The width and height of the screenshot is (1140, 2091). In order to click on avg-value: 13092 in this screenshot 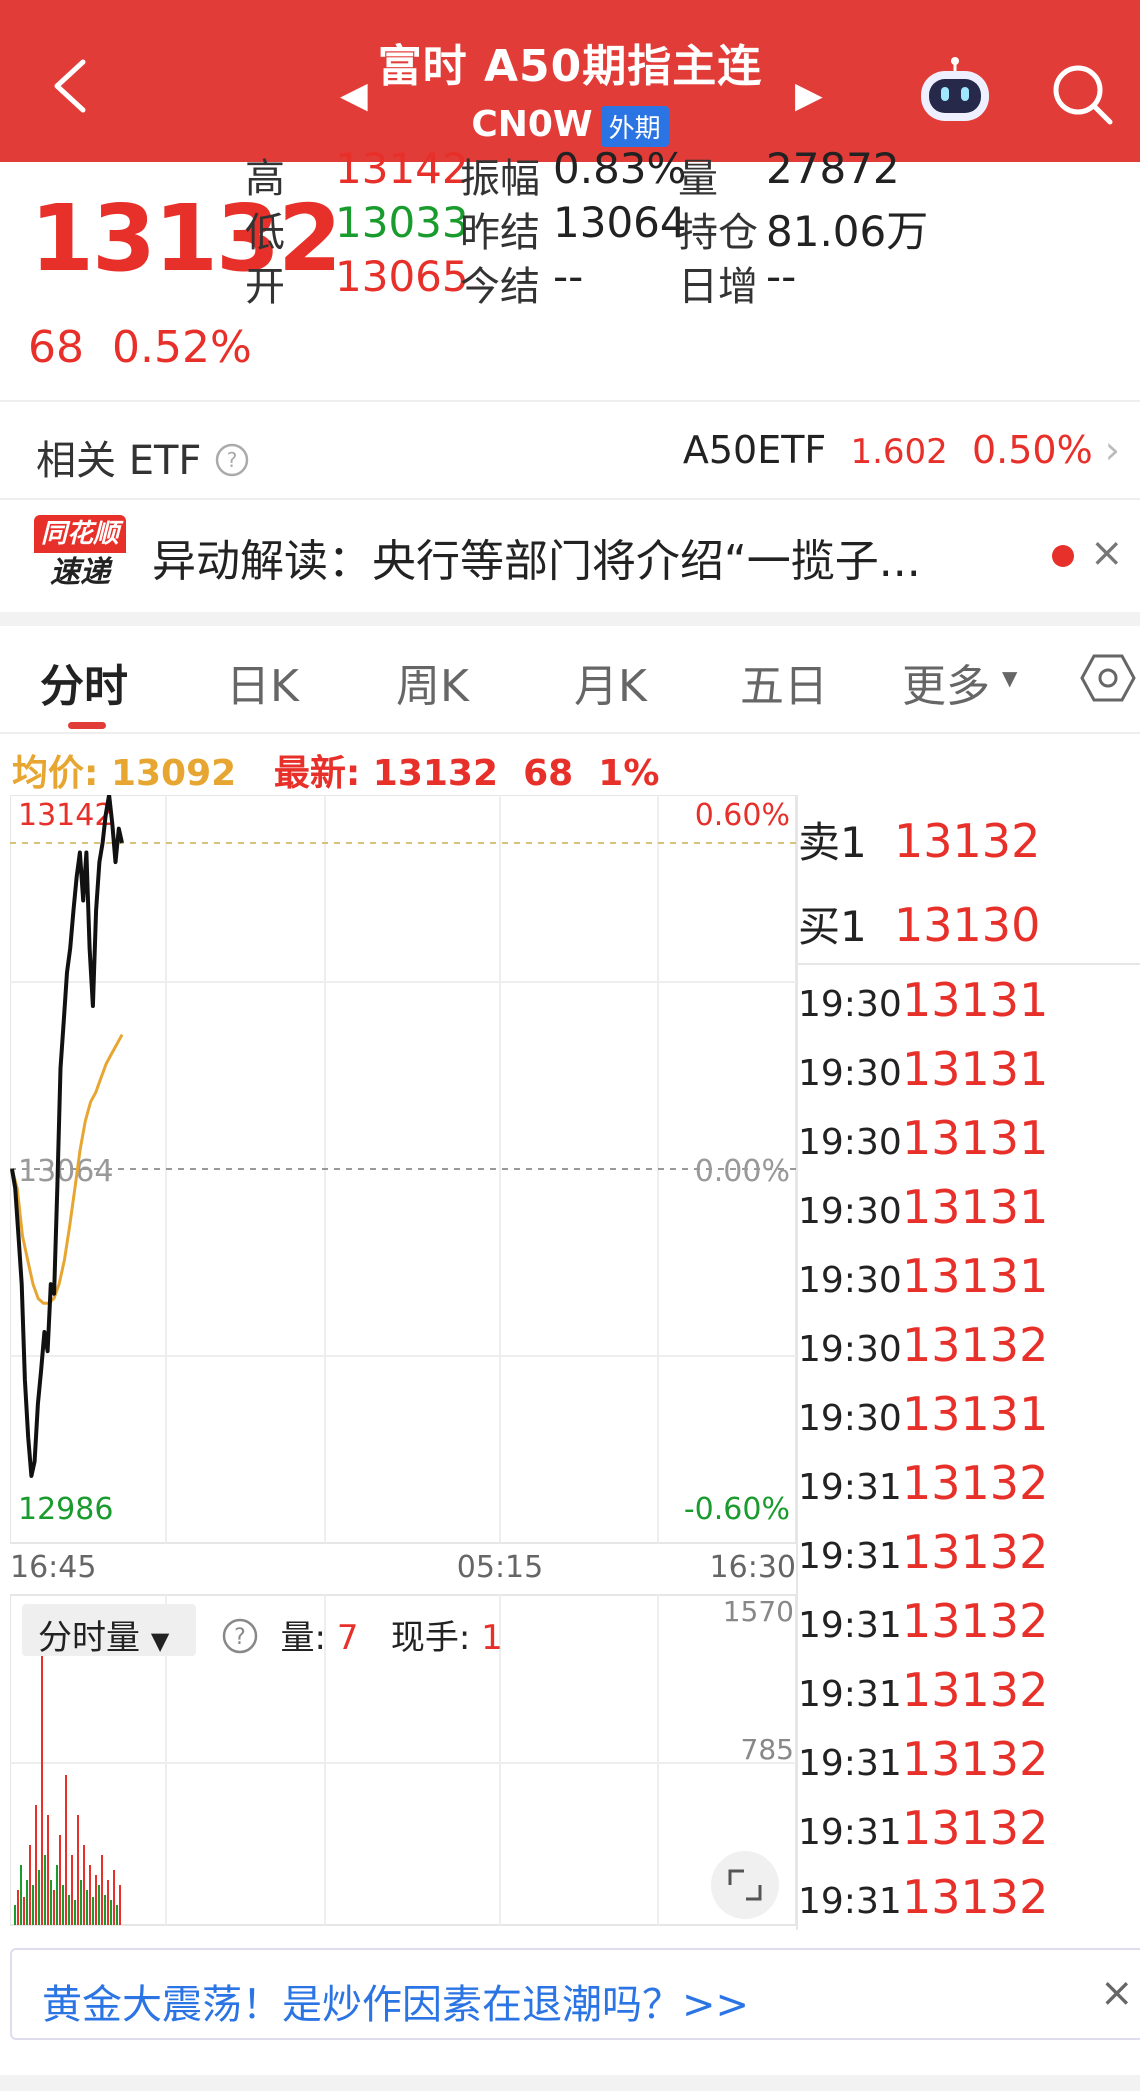, I will do `click(173, 773)`.